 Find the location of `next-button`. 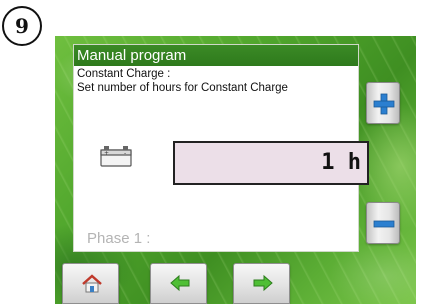

next-button is located at coordinates (261, 283).